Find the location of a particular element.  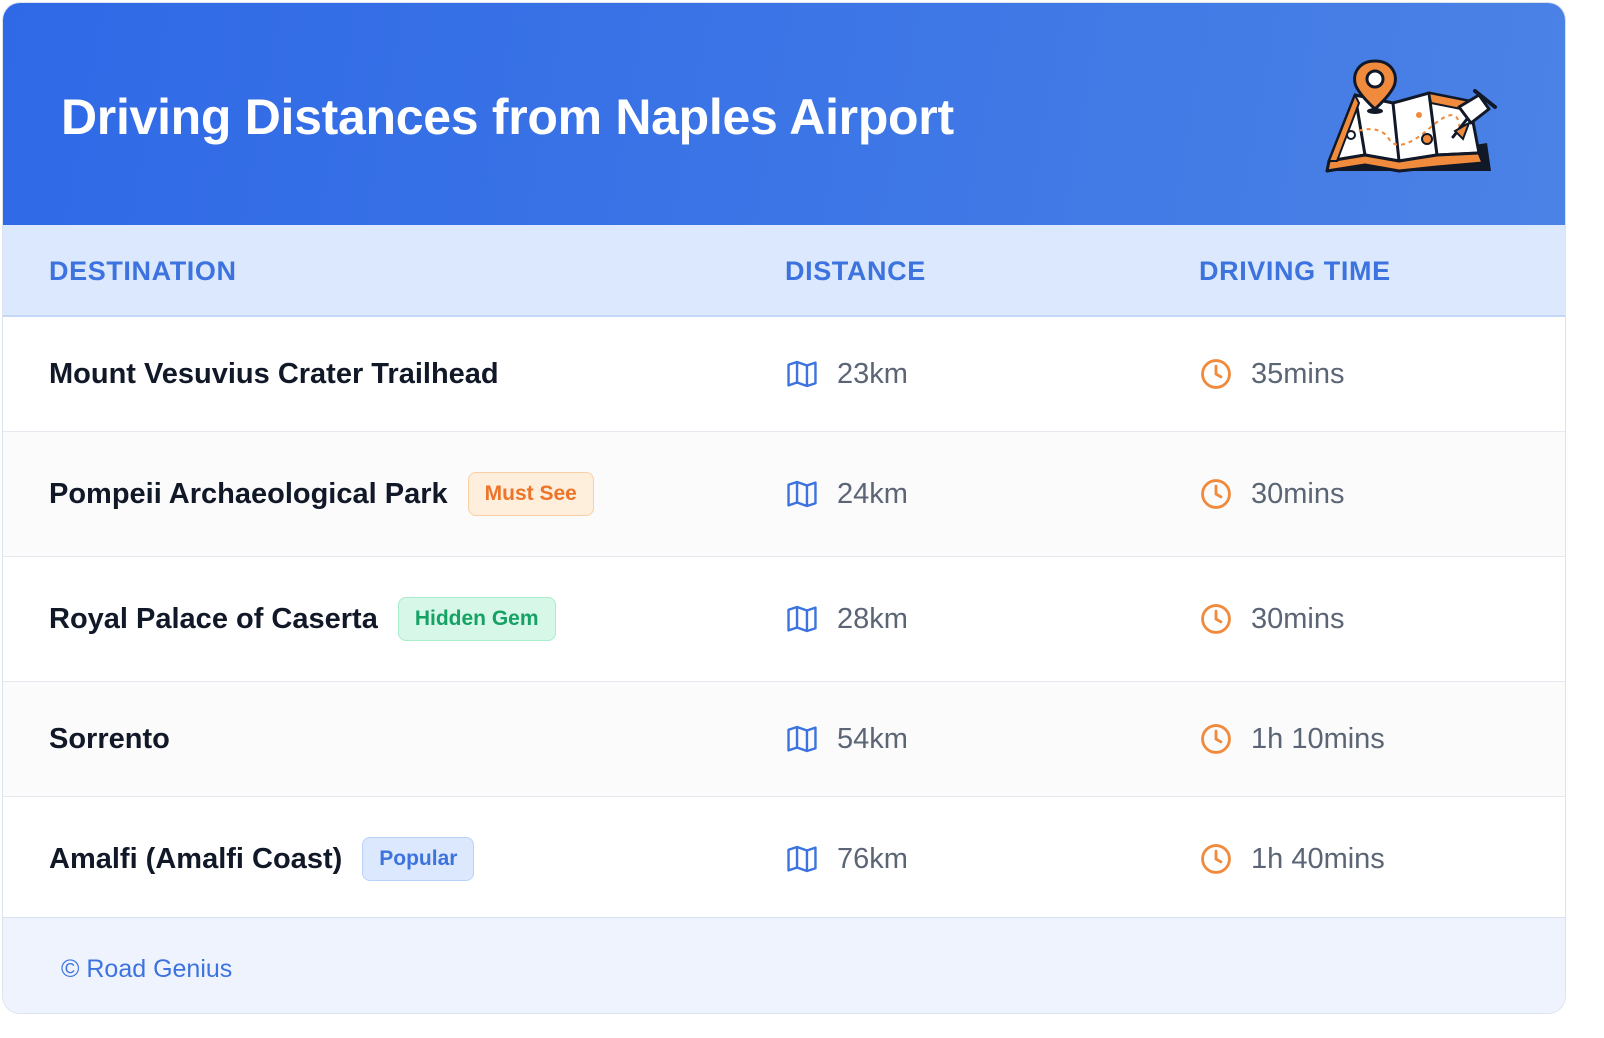

badge-must-see: Must See is located at coordinates (530, 494).